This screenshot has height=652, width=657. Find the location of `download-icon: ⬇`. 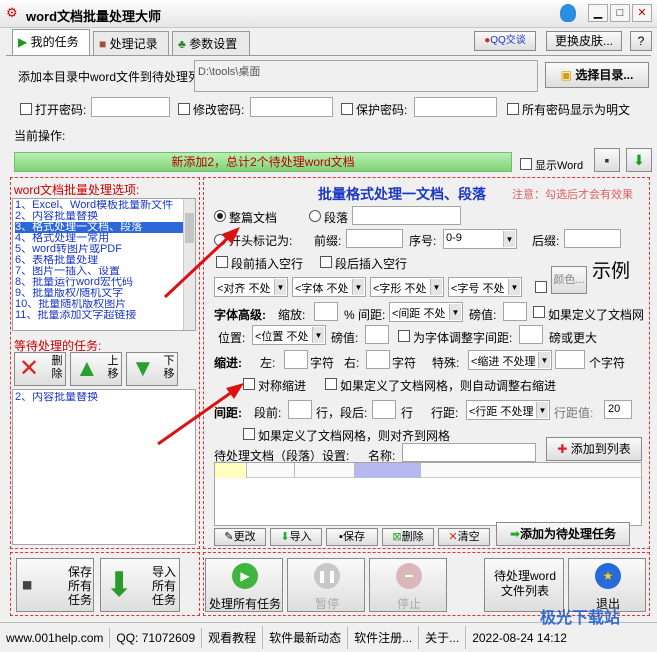

download-icon: ⬇ is located at coordinates (119, 585).